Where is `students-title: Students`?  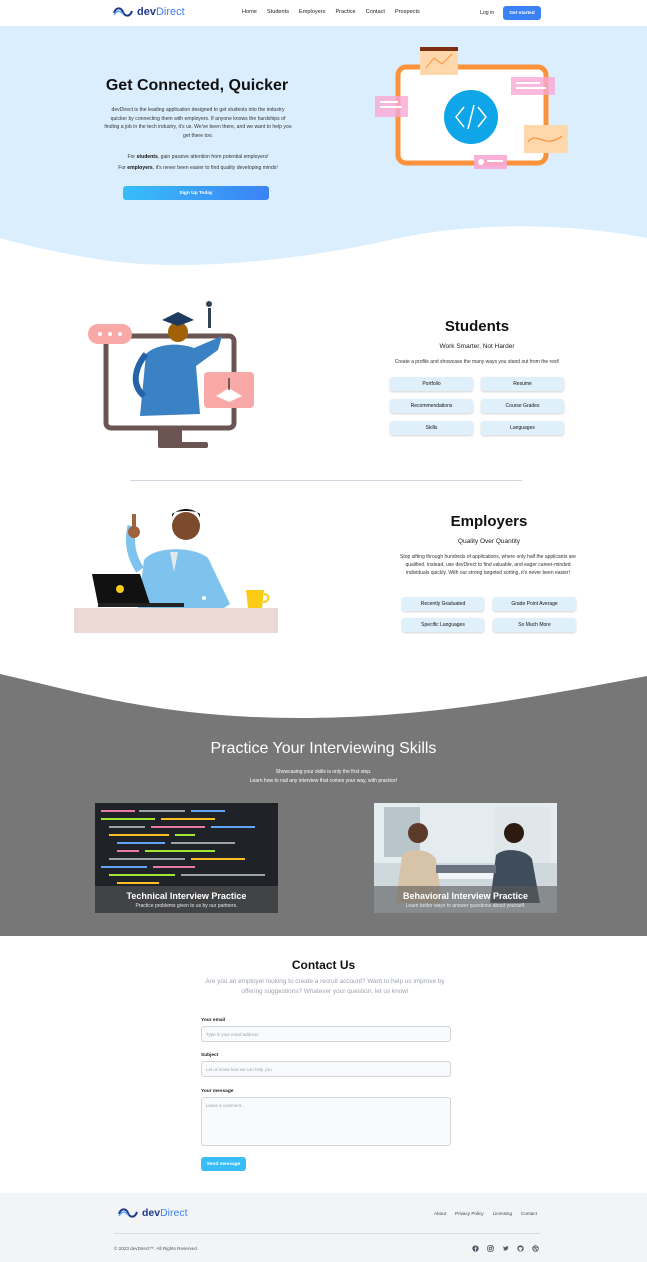
students-title: Students is located at coordinates (477, 326).